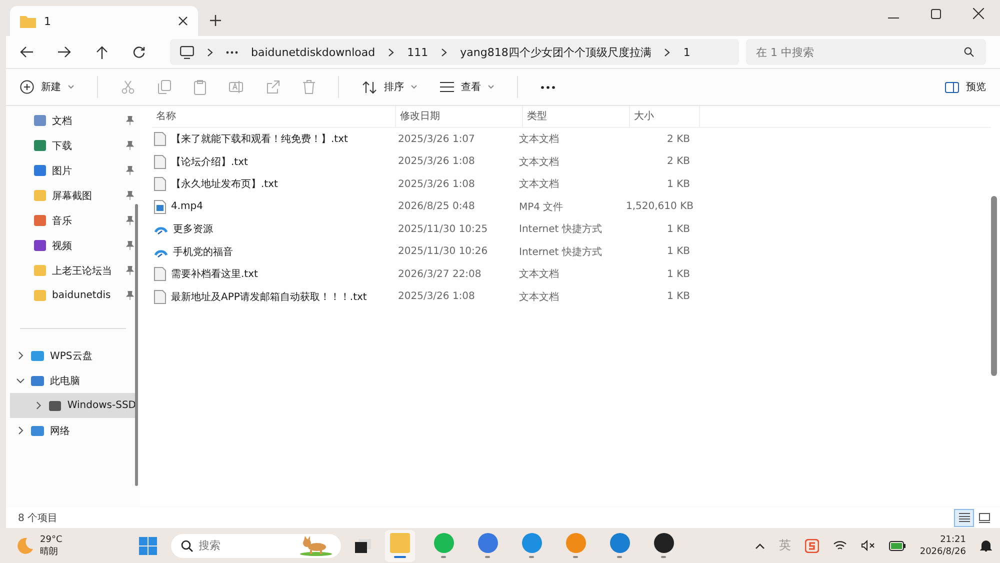 The image size is (1000, 563). What do you see at coordinates (139, 52) in the screenshot?
I see `refresh-icon` at bounding box center [139, 52].